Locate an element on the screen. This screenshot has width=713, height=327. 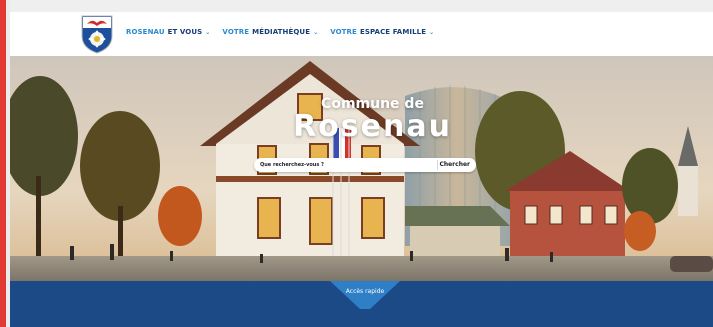
search-divider is located at coordinates (437, 165).